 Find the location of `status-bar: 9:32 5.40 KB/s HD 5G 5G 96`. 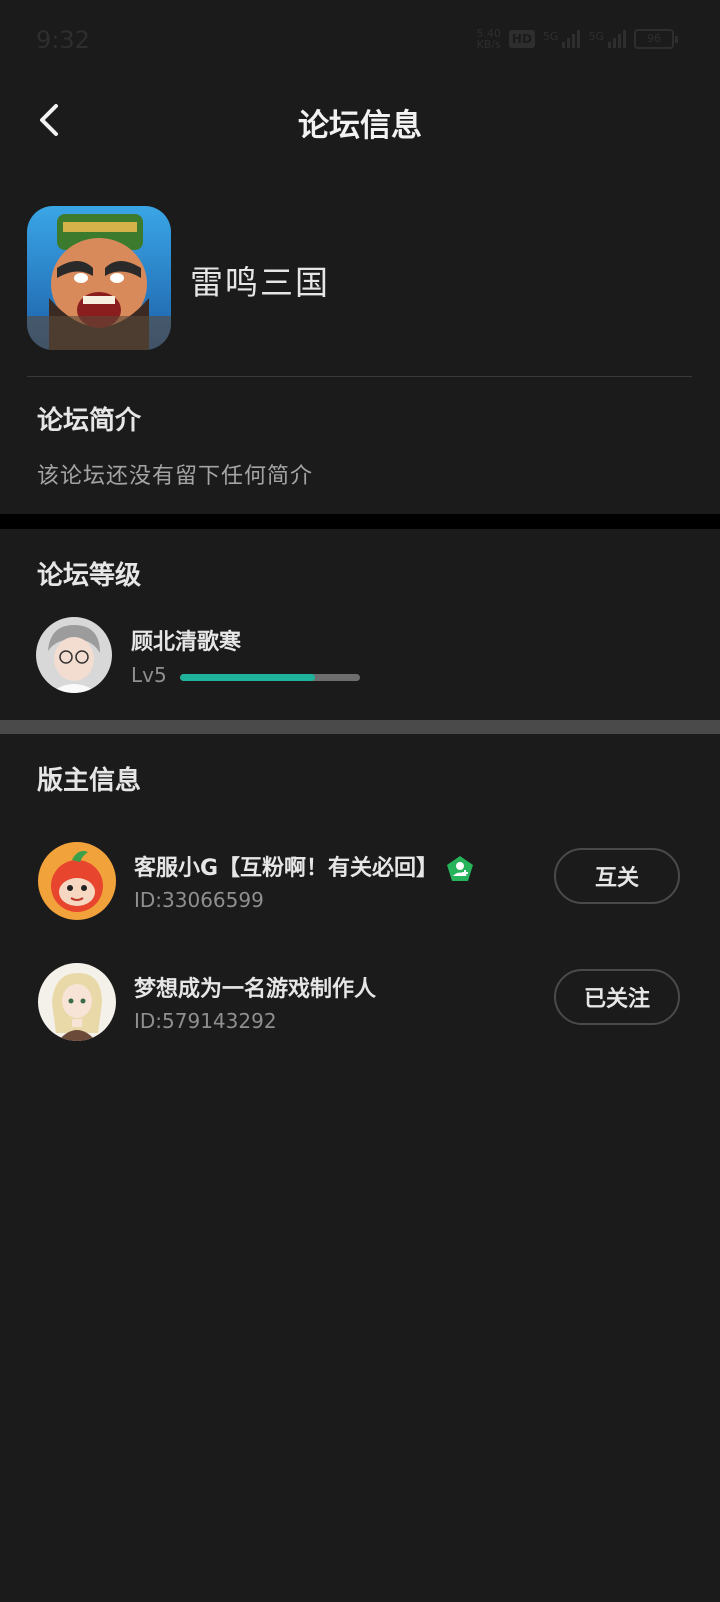

status-bar: 9:32 5.40 KB/s HD 5G 5G 96 is located at coordinates (360, 43).